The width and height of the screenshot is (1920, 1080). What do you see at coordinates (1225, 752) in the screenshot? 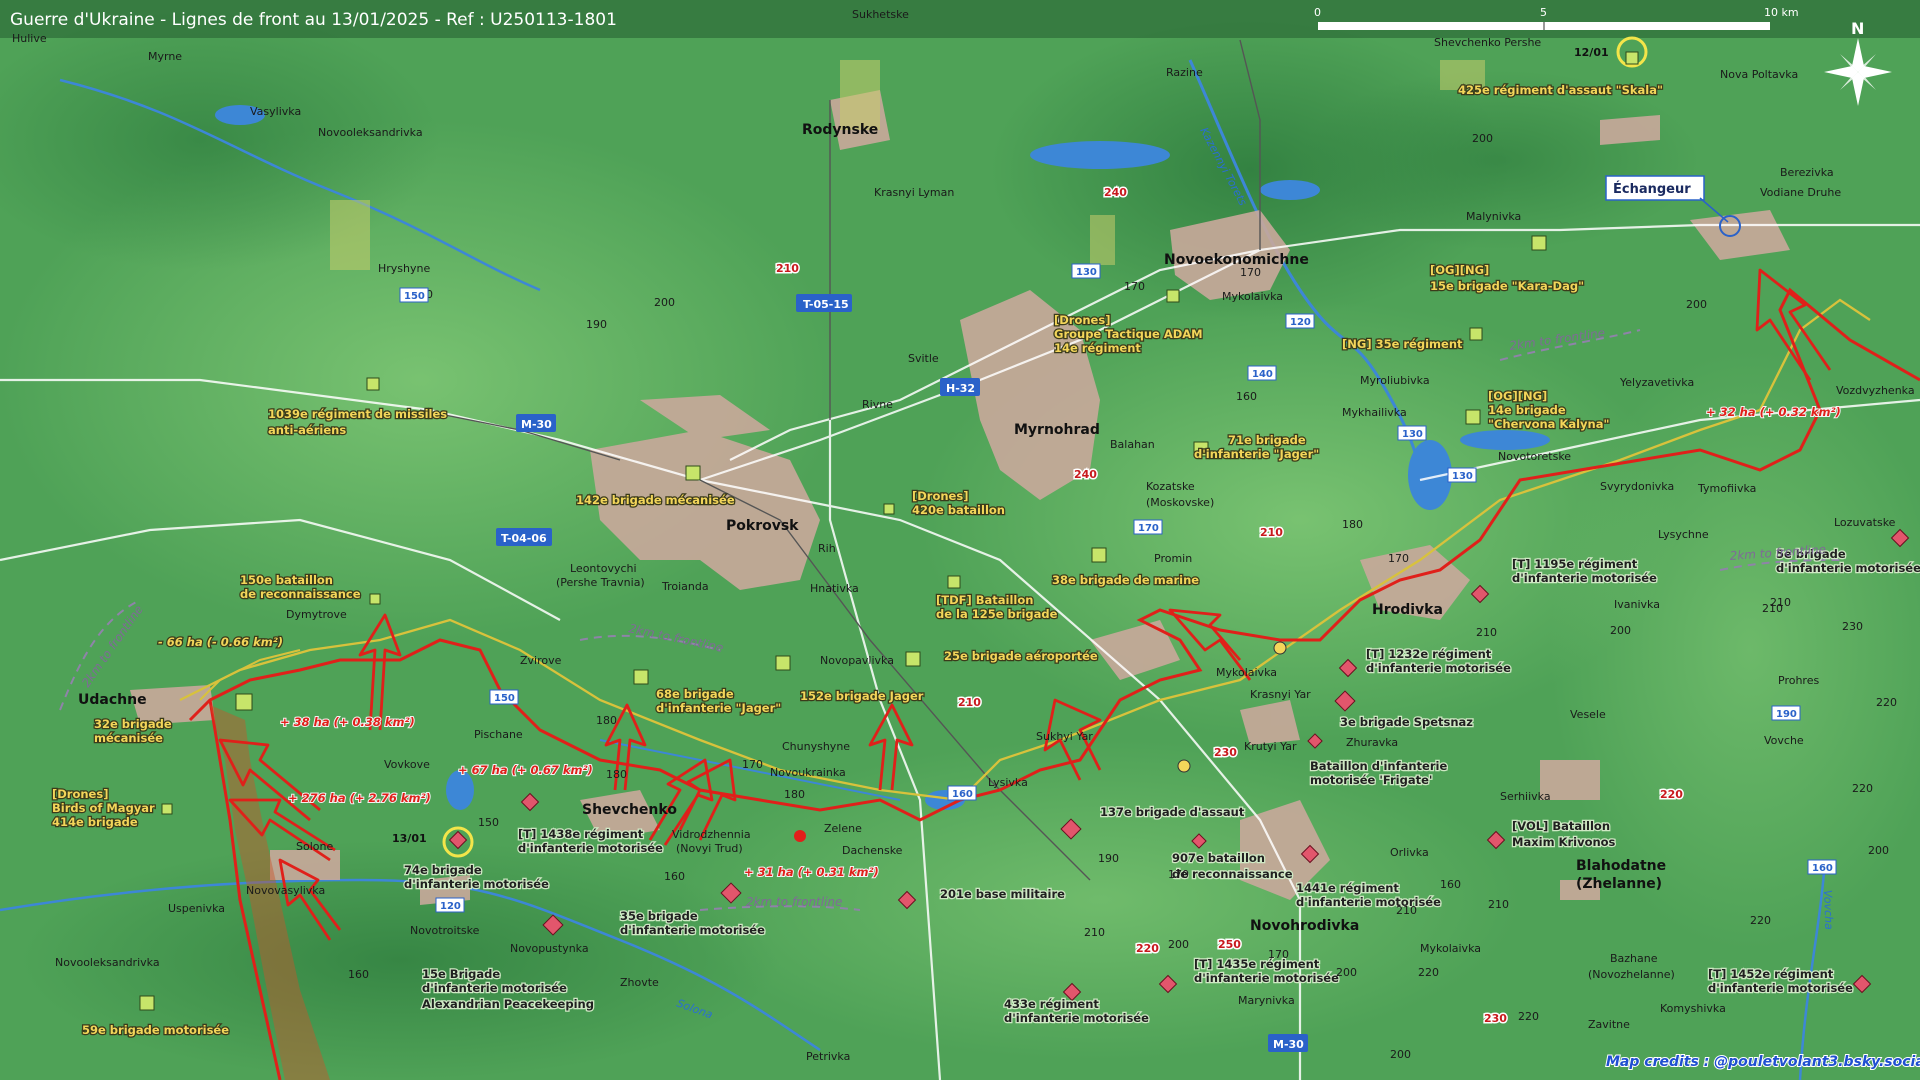
I see `svg-text: 230` at bounding box center [1225, 752].